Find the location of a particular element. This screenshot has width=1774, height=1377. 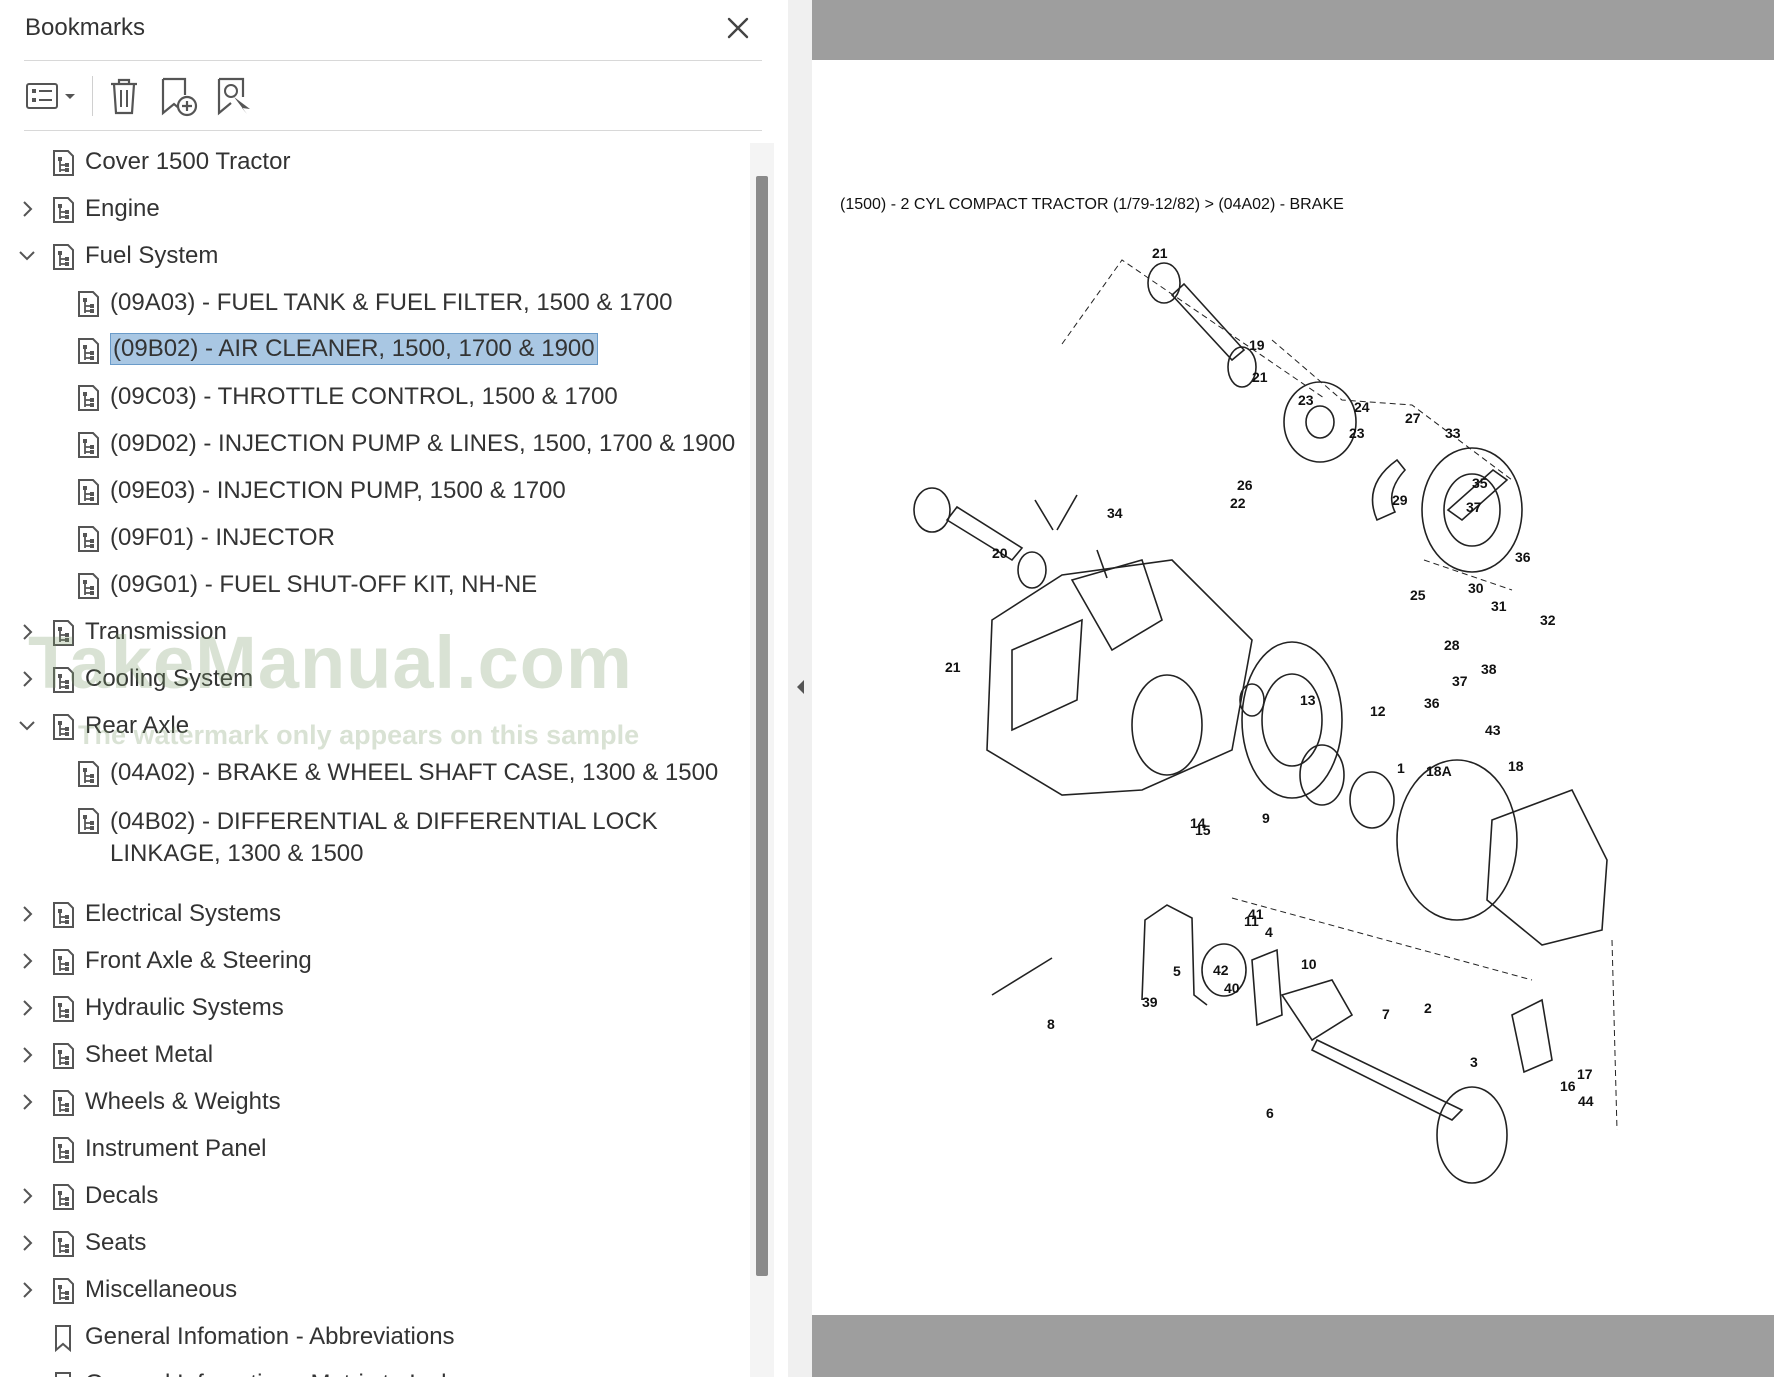

part-callout: 2 is located at coordinates (1428, 1008).